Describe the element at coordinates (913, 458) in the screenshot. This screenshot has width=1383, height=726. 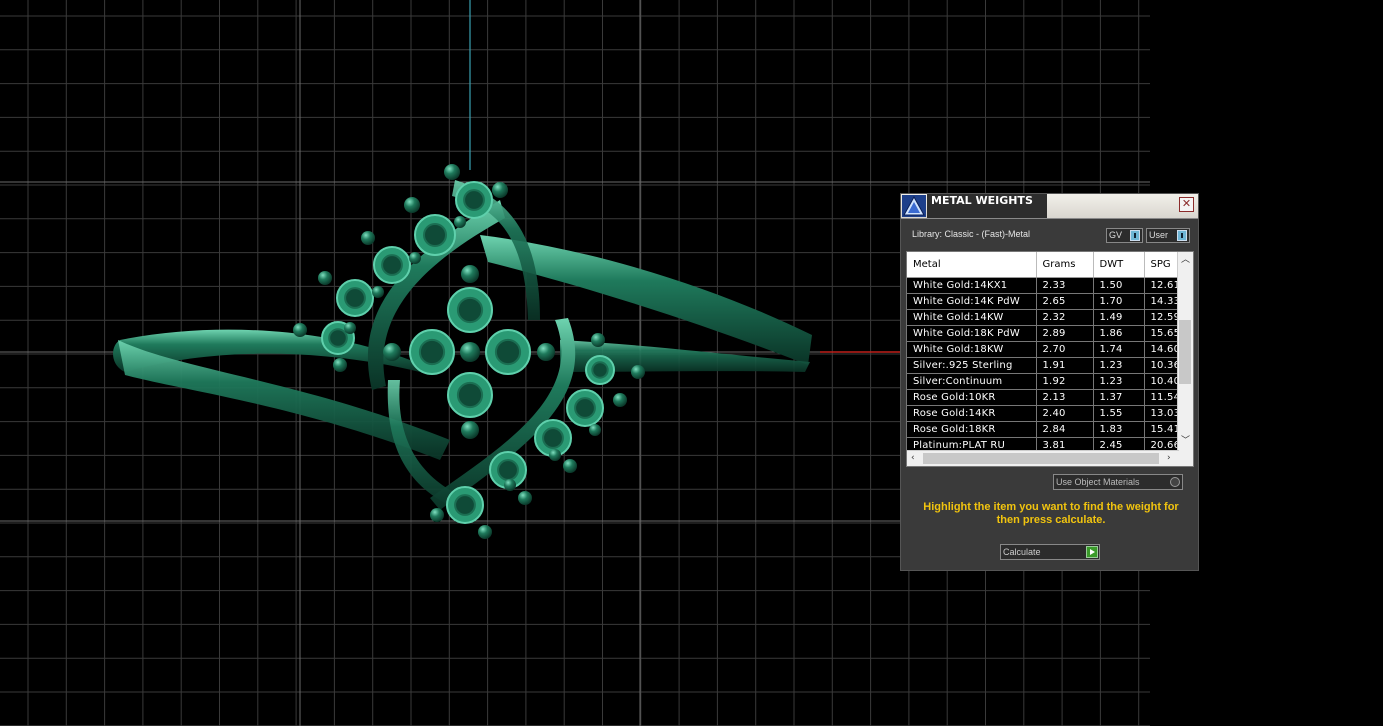
I see `chevron-left-icon: ‹` at that location.